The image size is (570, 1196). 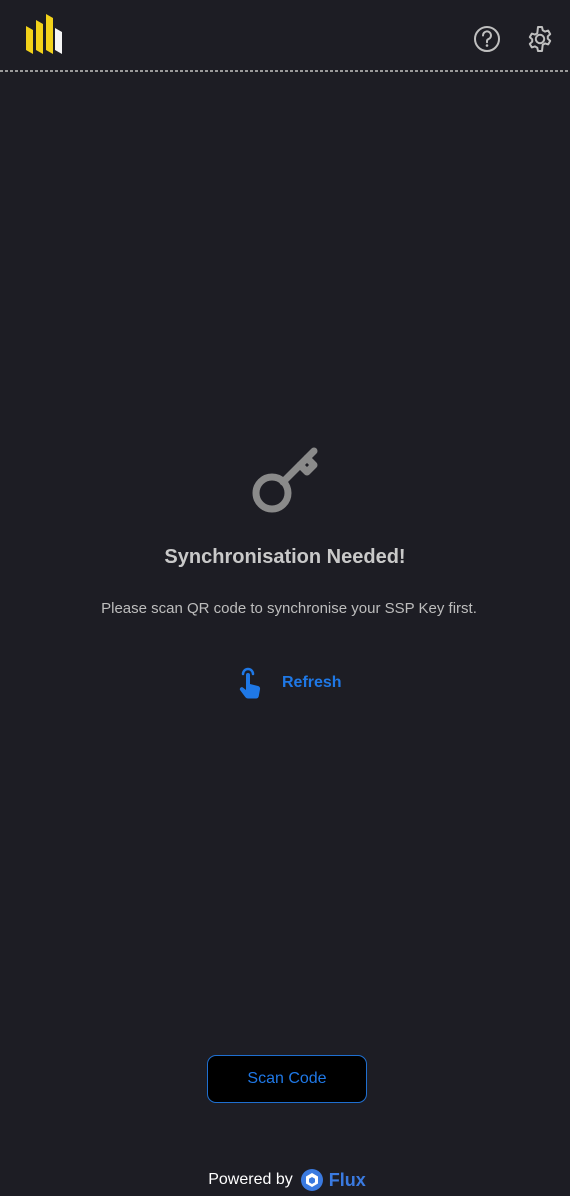 I want to click on refresh-label: Refresh, so click(x=312, y=682).